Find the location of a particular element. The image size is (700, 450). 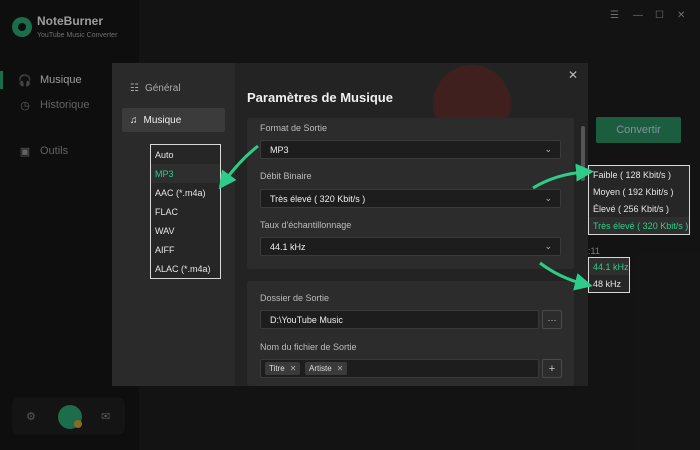

format-option: AAC (*.m4a) is located at coordinates (185, 192).